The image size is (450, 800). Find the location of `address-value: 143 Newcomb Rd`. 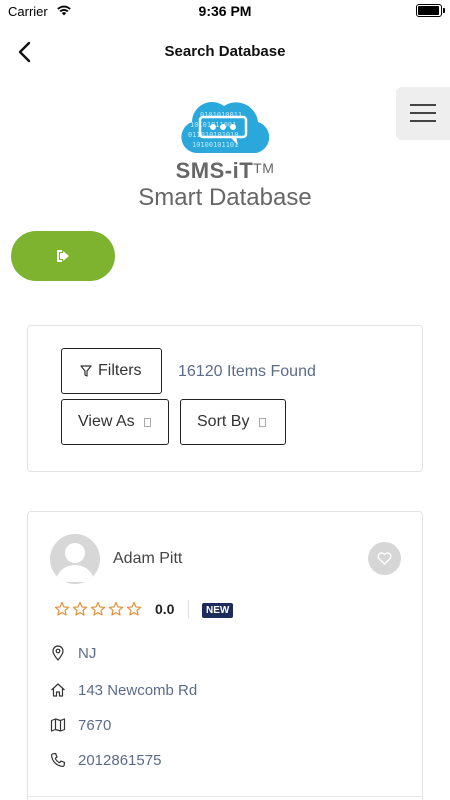

address-value: 143 Newcomb Rd is located at coordinates (138, 690).